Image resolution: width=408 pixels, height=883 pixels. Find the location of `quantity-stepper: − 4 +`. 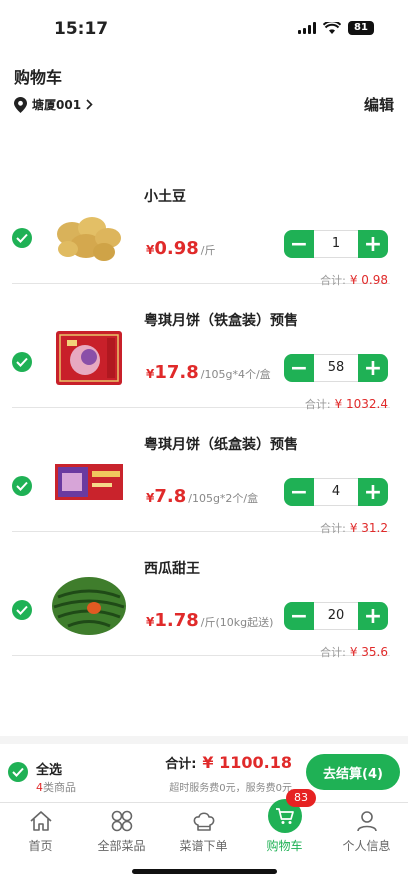

quantity-stepper: − 4 + is located at coordinates (336, 492).